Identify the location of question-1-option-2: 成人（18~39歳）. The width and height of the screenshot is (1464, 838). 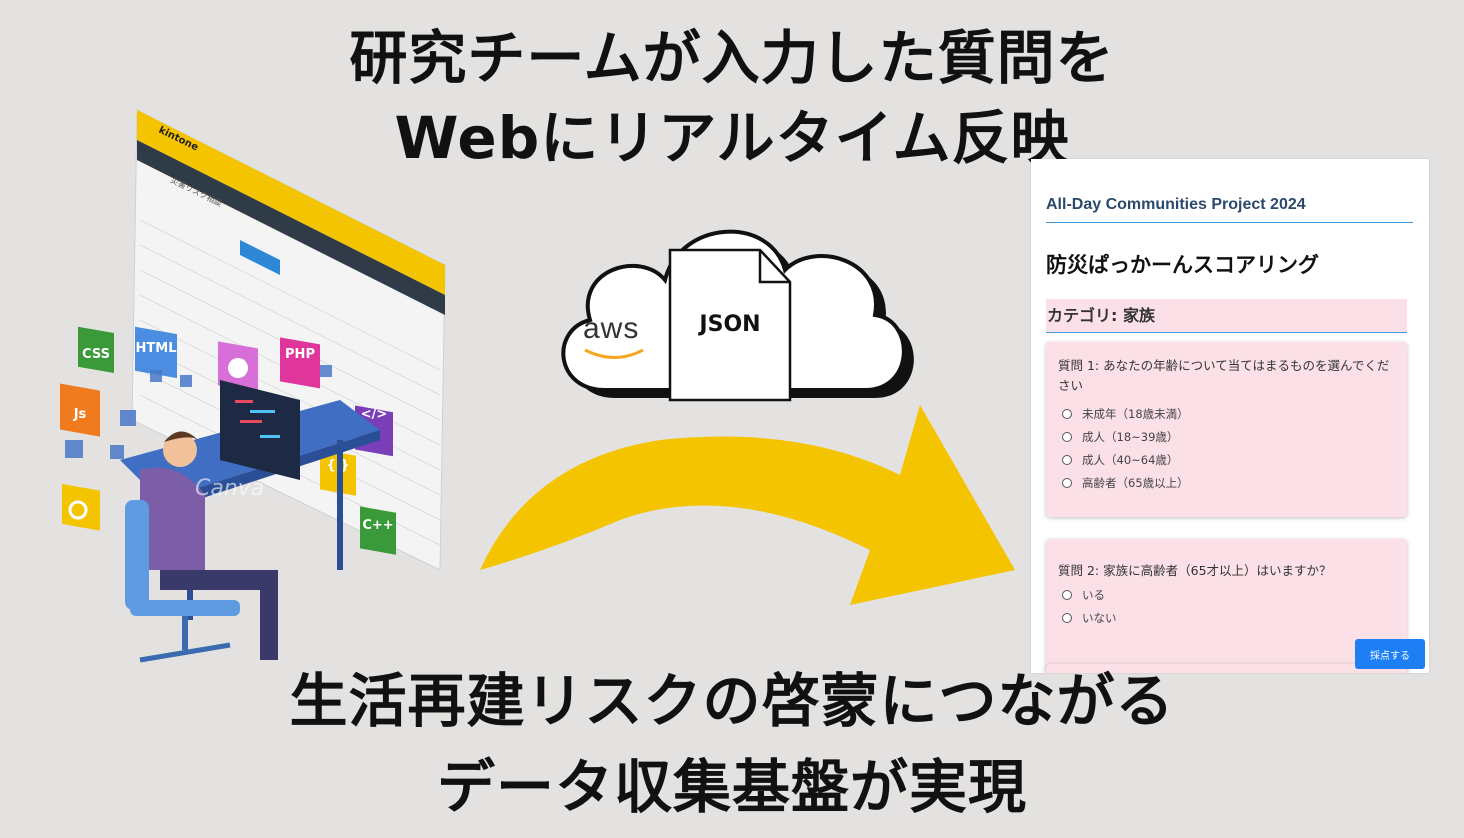
(1228, 436).